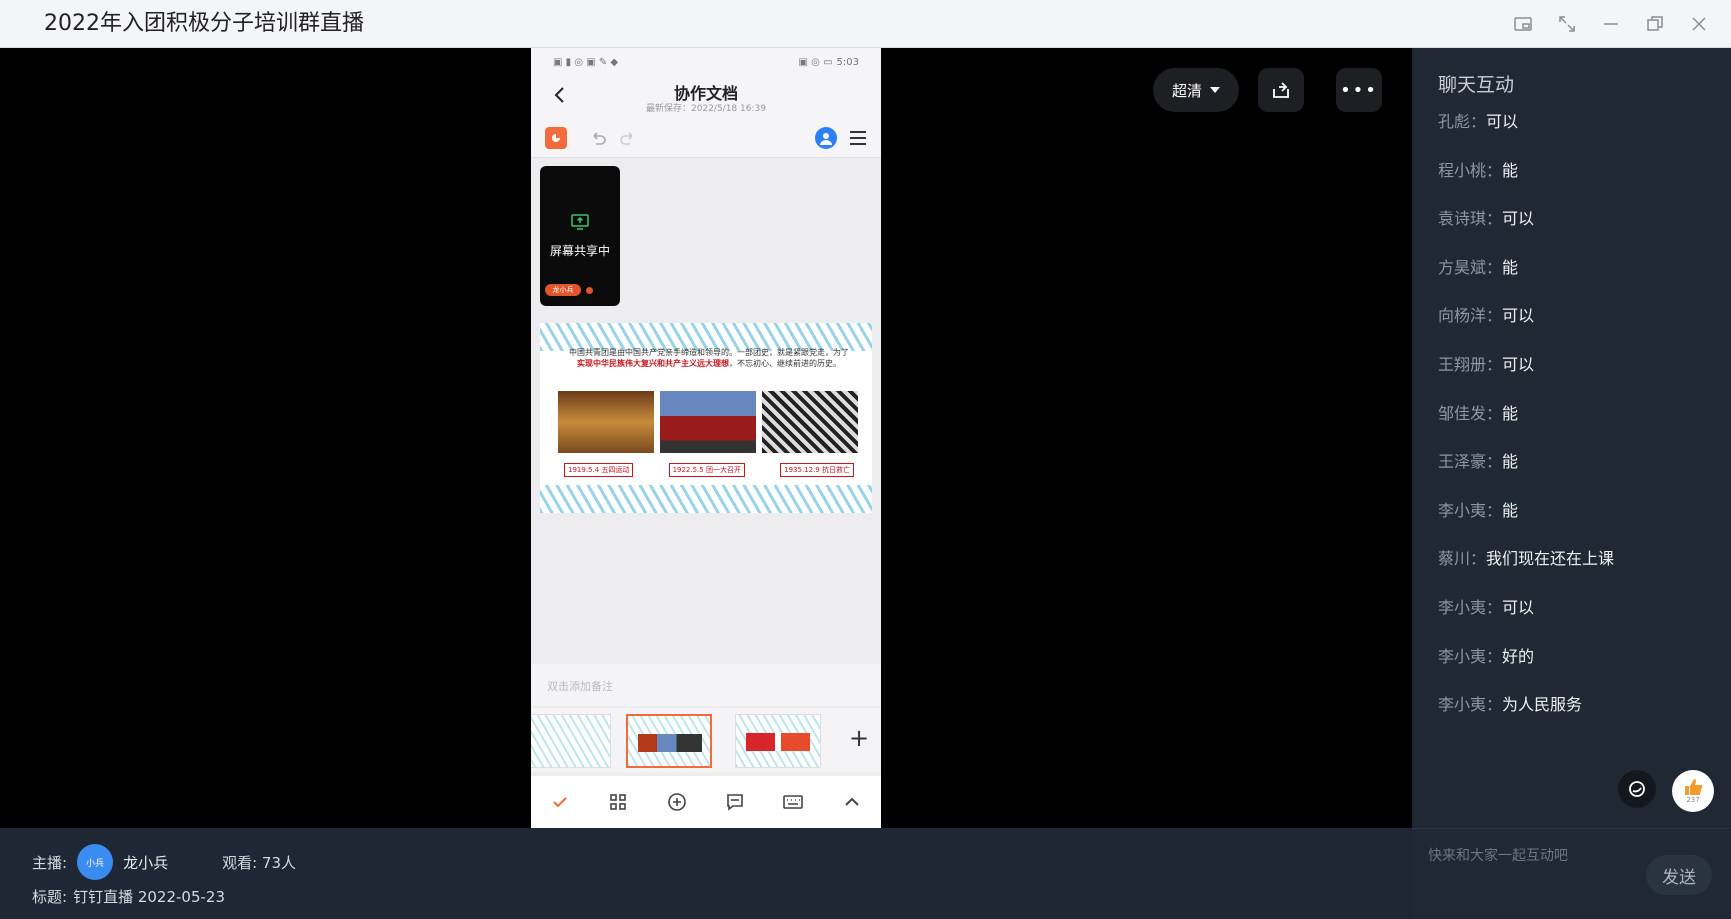 This screenshot has height=919, width=1731. I want to click on doc-bottom-toolbar, so click(706, 802).